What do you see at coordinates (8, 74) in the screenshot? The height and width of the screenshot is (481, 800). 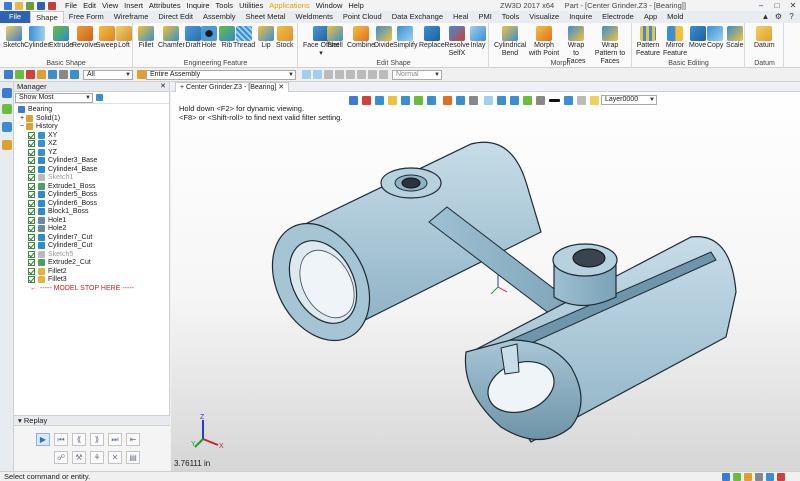 I see `pick-icon` at bounding box center [8, 74].